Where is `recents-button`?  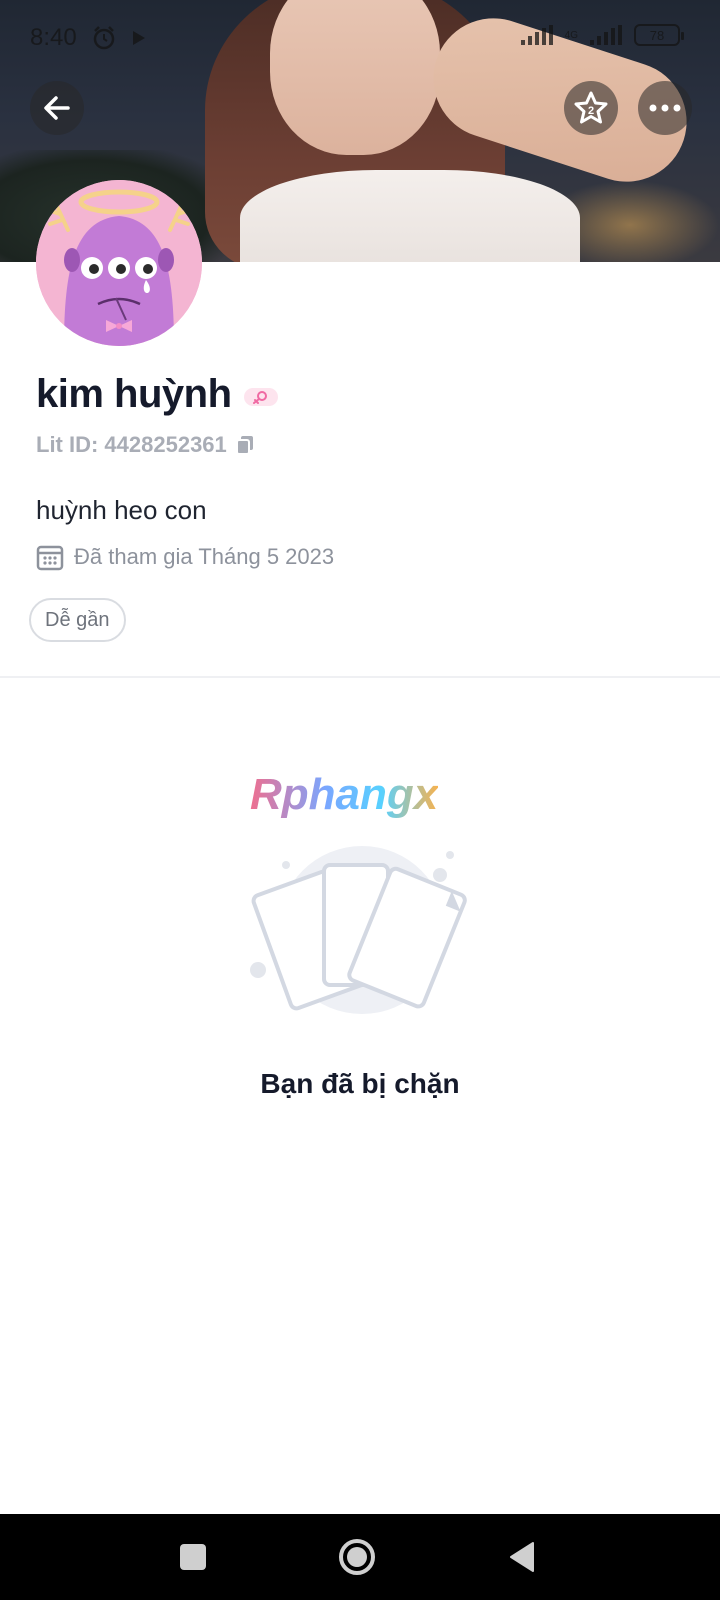 recents-button is located at coordinates (193, 1557).